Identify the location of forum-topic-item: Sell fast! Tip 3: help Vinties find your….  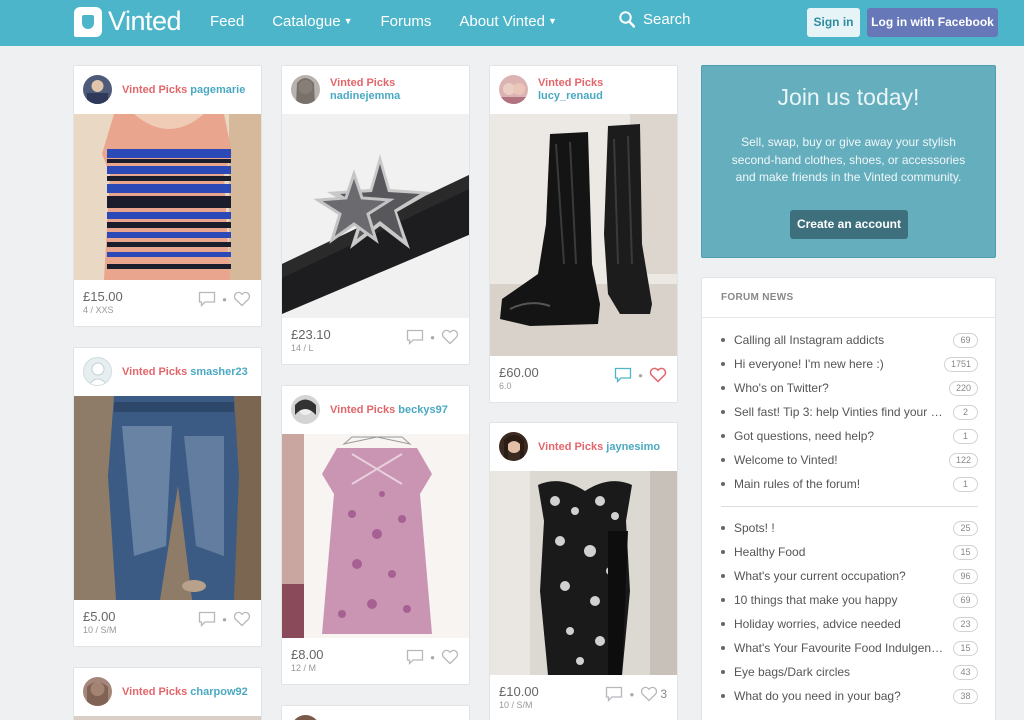
(849, 412).